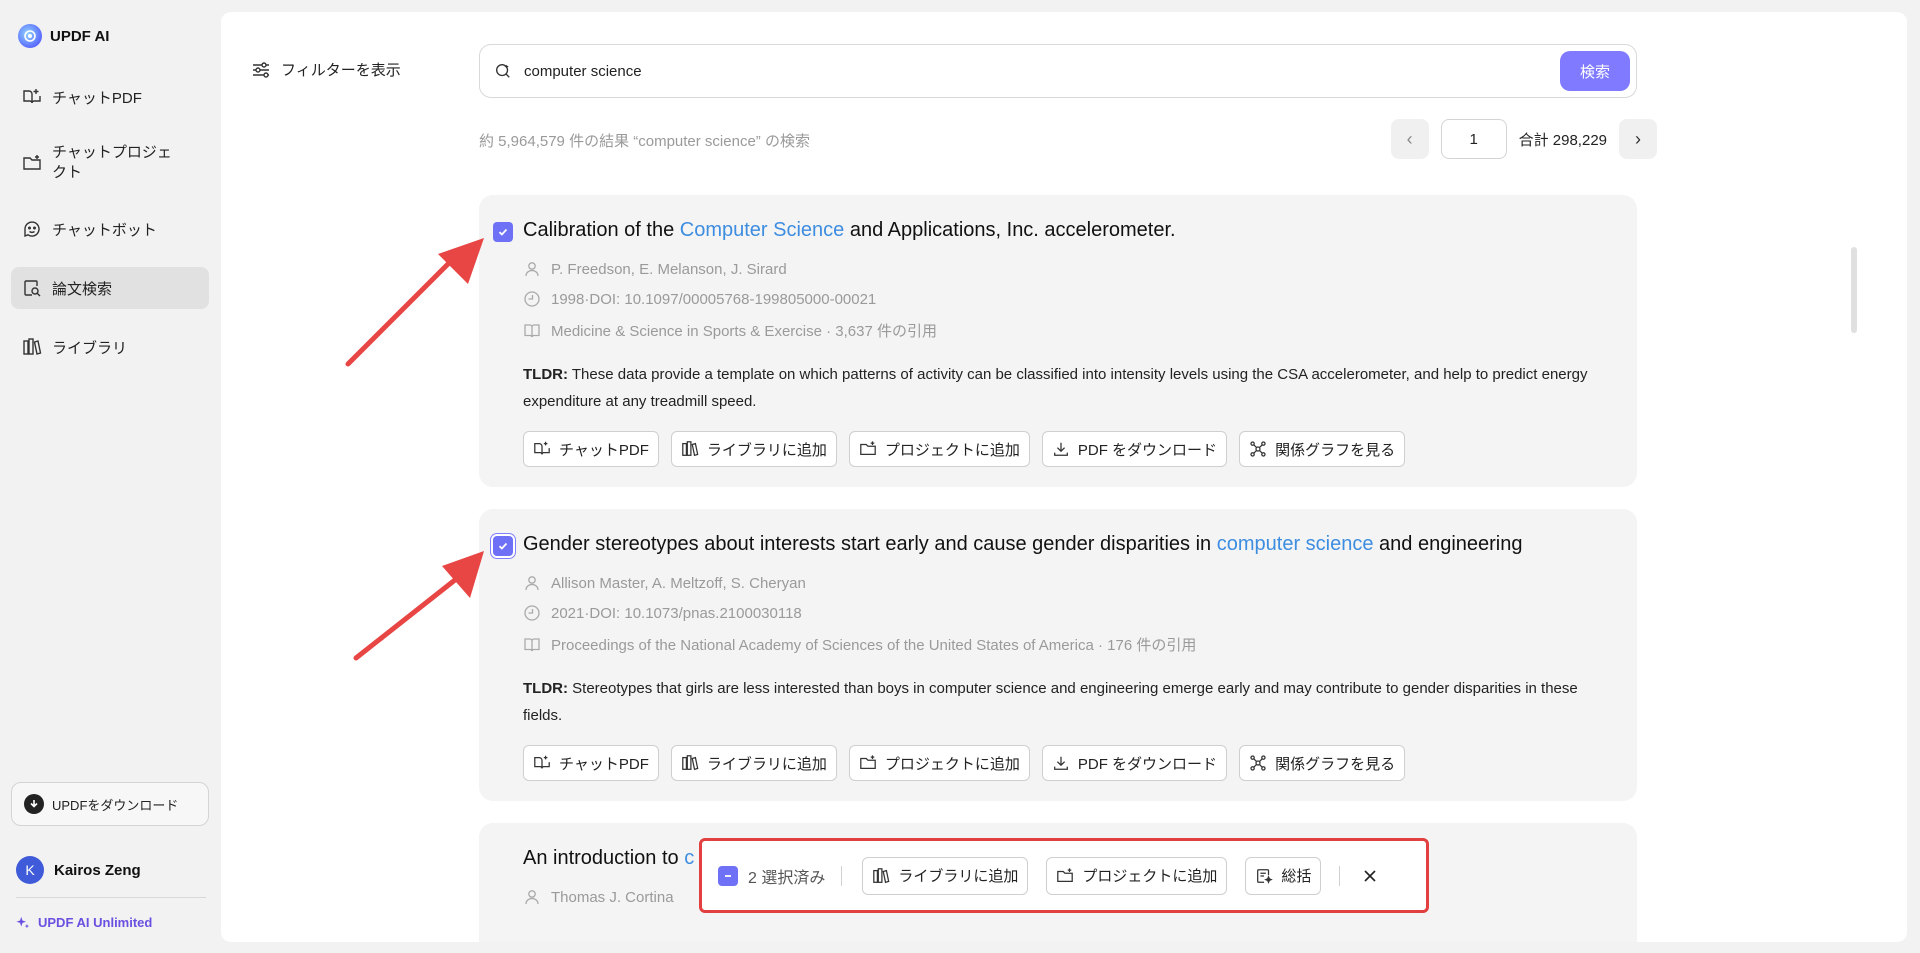  What do you see at coordinates (261, 69) in the screenshot?
I see `filter-icon` at bounding box center [261, 69].